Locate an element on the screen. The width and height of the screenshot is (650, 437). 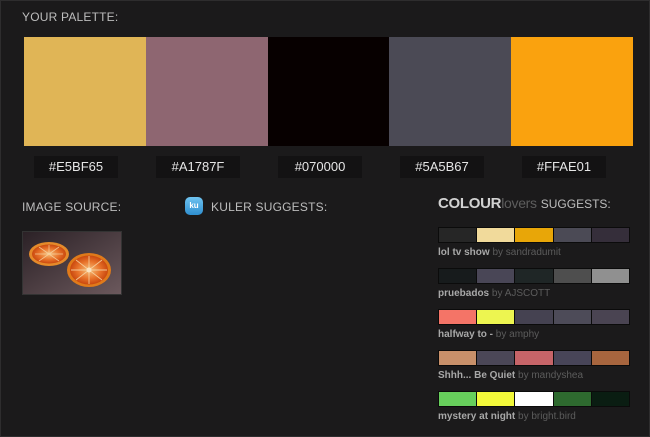
suggestion-author-link: by AJSCOTT is located at coordinates (521, 293).